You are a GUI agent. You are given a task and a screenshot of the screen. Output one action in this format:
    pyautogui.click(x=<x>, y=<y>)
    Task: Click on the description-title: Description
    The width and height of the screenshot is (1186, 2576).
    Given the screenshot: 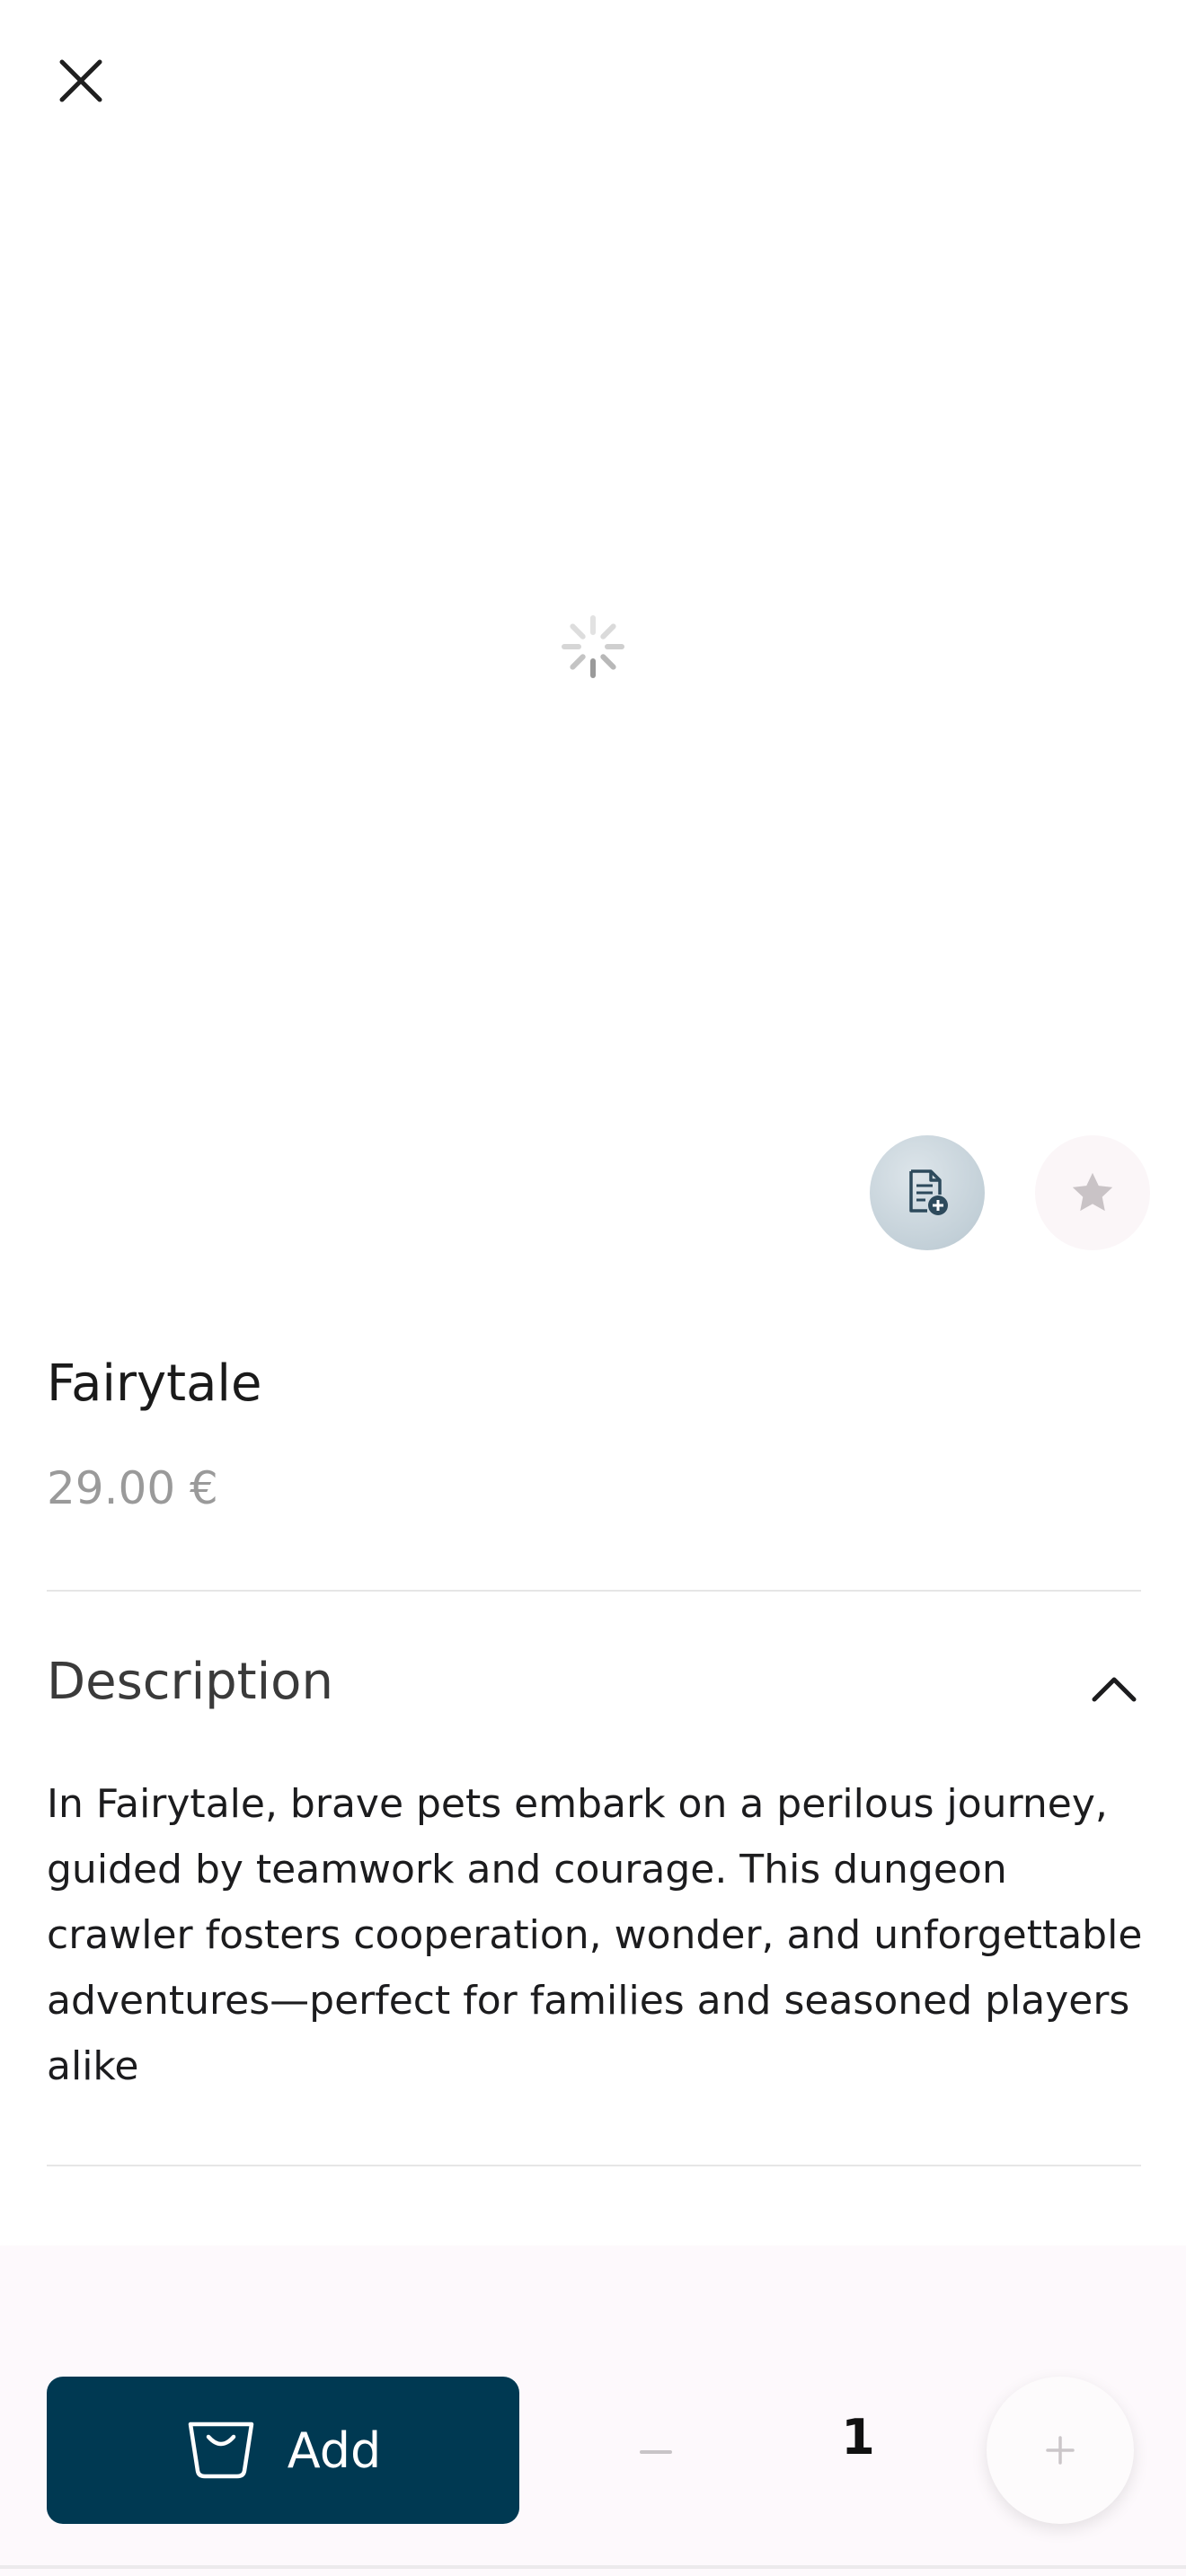 What is the action you would take?
    pyautogui.click(x=190, y=1682)
    